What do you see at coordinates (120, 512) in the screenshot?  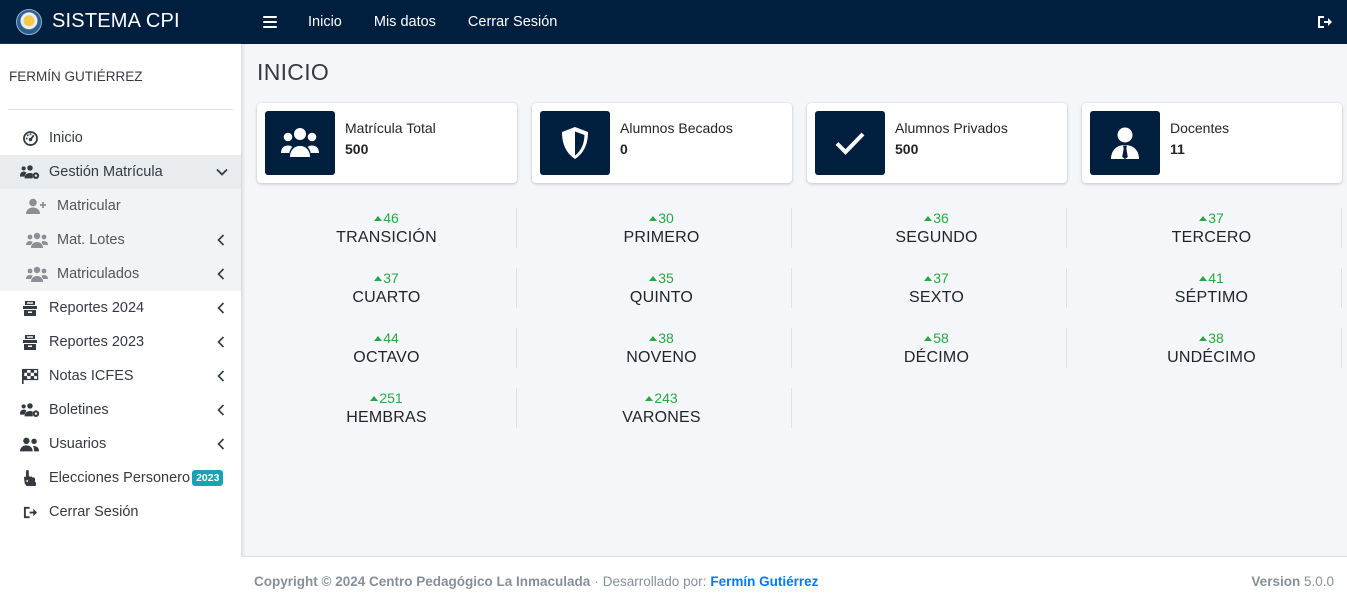 I see `sidebar-item-cerrar-sesion: Cerrar Sesión` at bounding box center [120, 512].